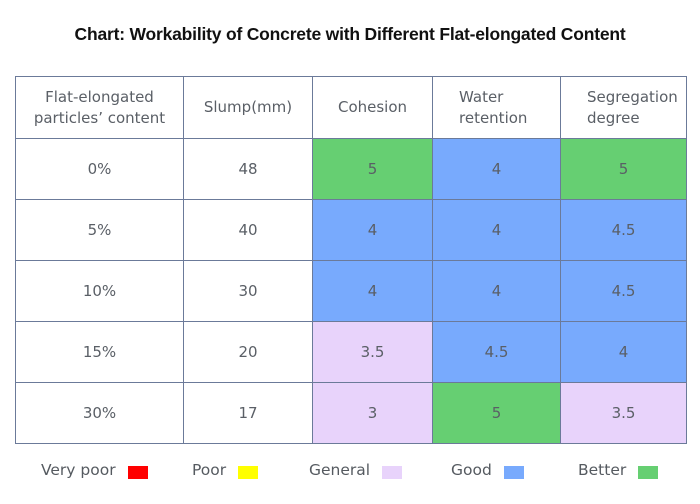  I want to click on header-label-line: Slump(mm), so click(248, 107).